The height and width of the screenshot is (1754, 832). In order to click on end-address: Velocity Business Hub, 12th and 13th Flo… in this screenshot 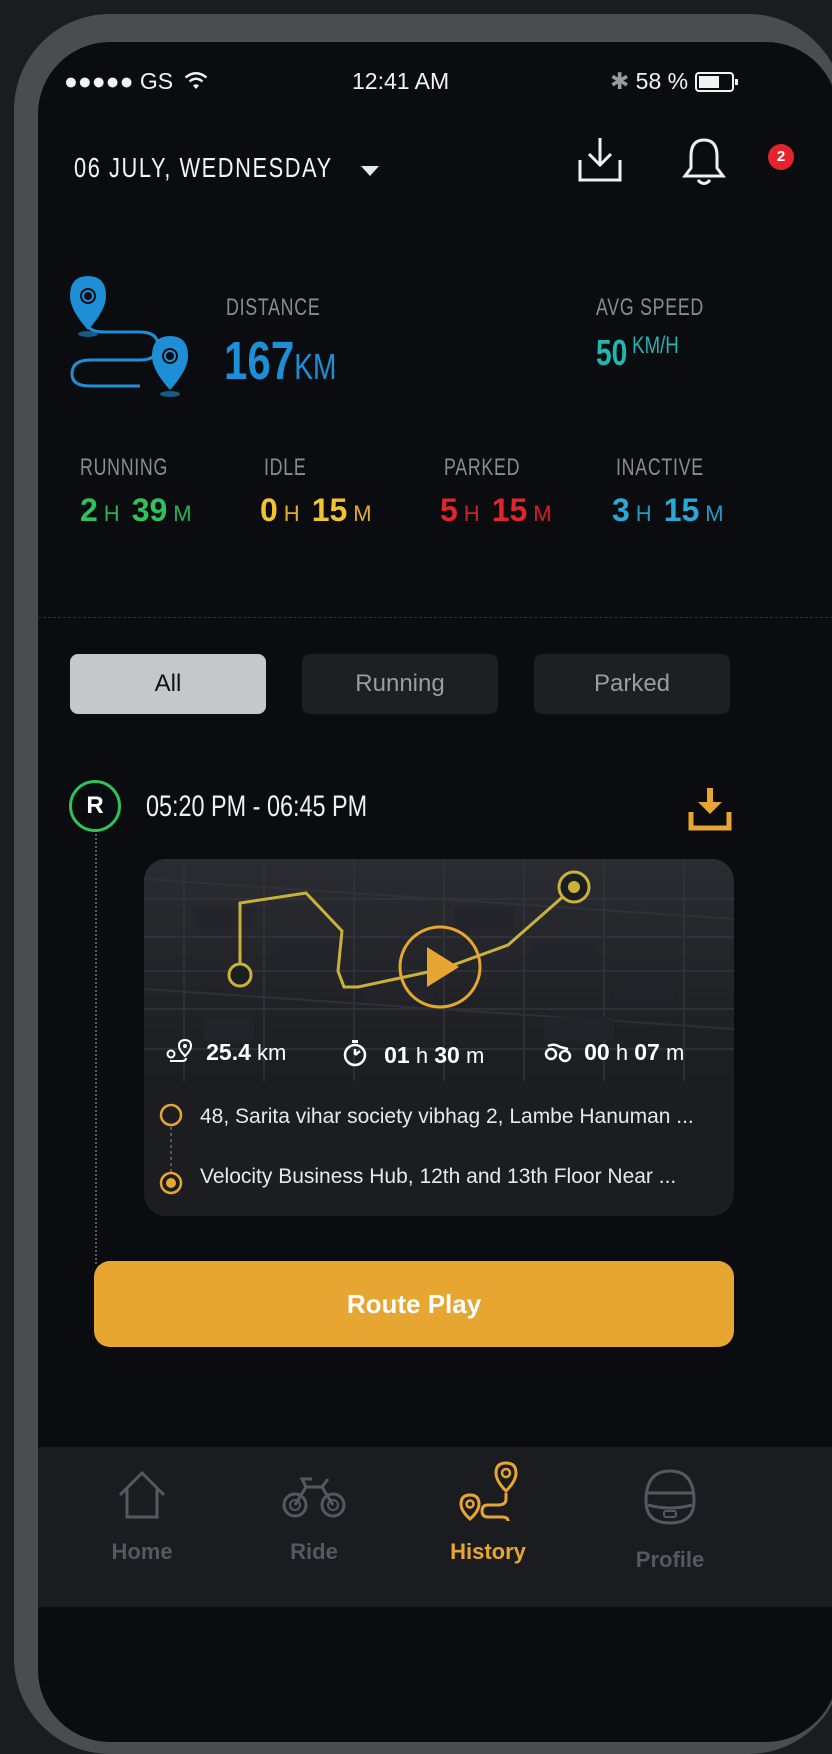, I will do `click(438, 1176)`.